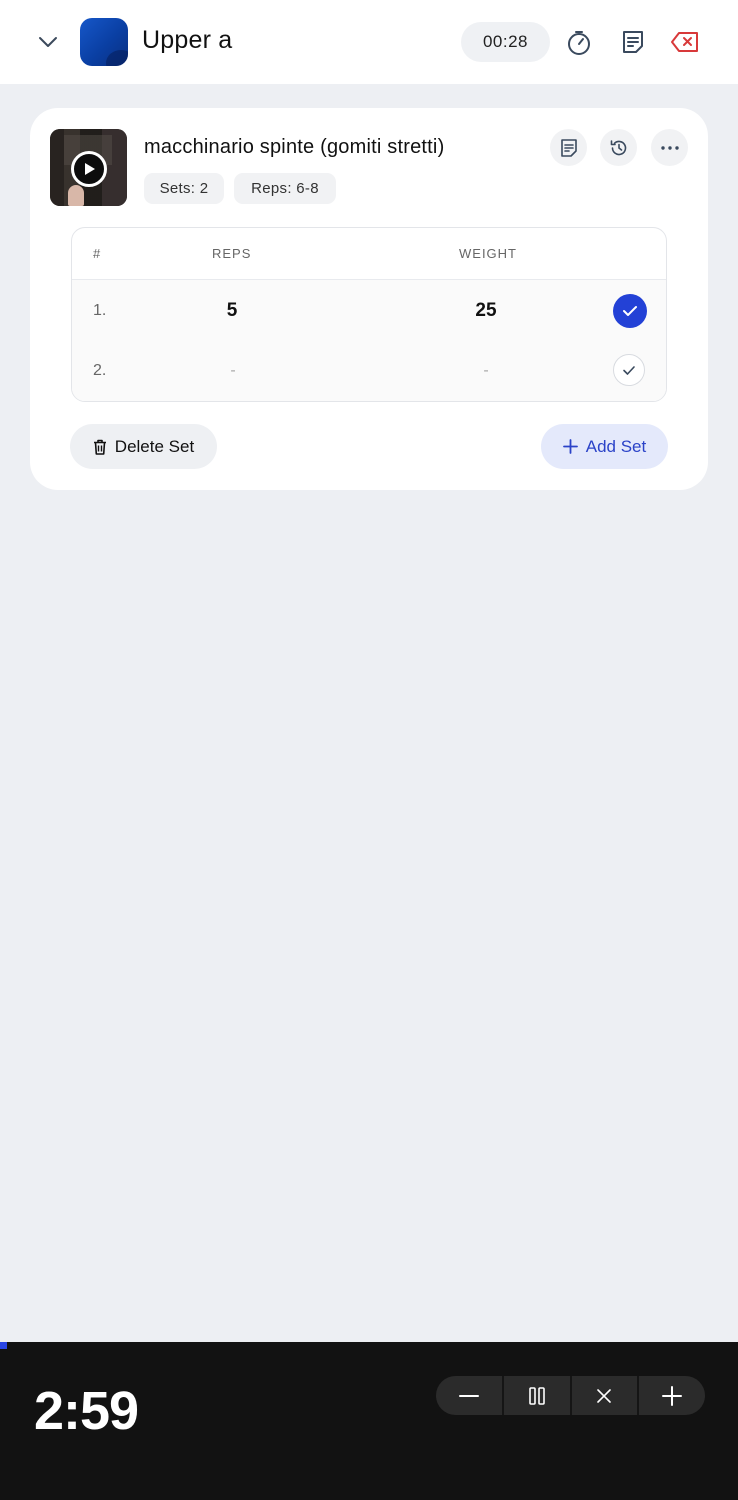  I want to click on weight-value: -, so click(485, 371).